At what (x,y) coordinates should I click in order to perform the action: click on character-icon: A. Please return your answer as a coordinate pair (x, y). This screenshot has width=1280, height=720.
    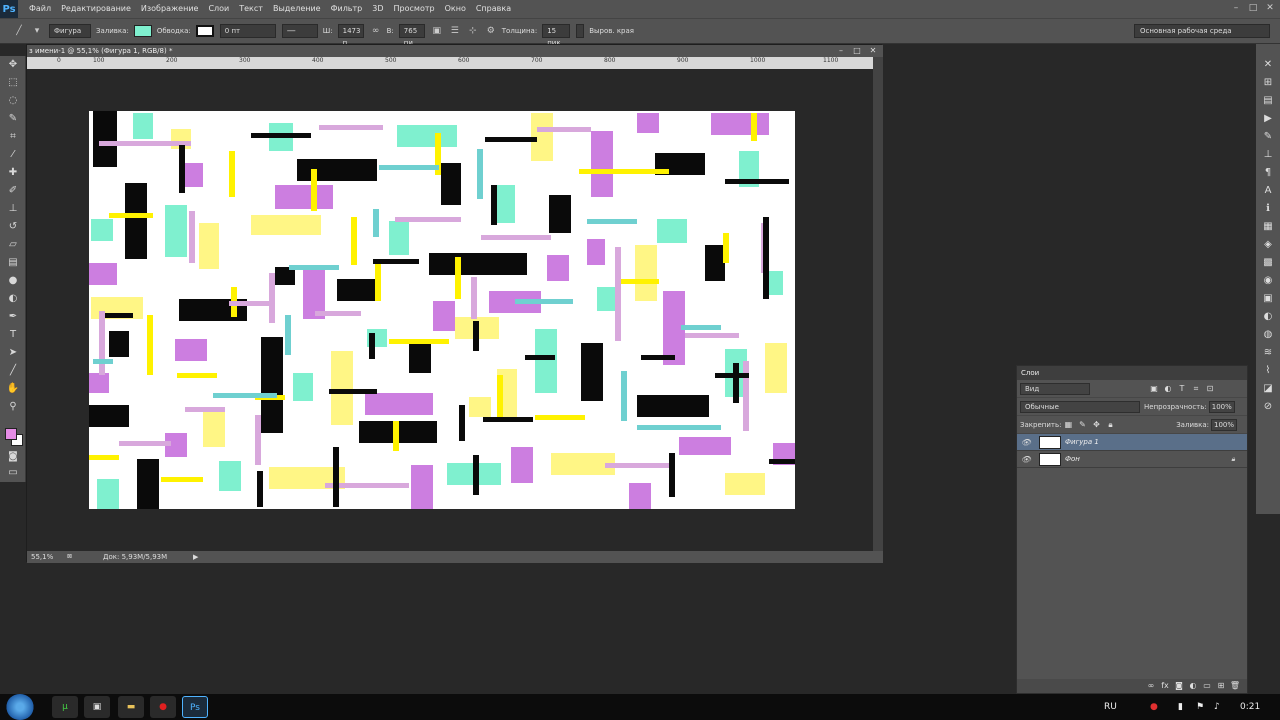
    Looking at the image, I should click on (1268, 191).